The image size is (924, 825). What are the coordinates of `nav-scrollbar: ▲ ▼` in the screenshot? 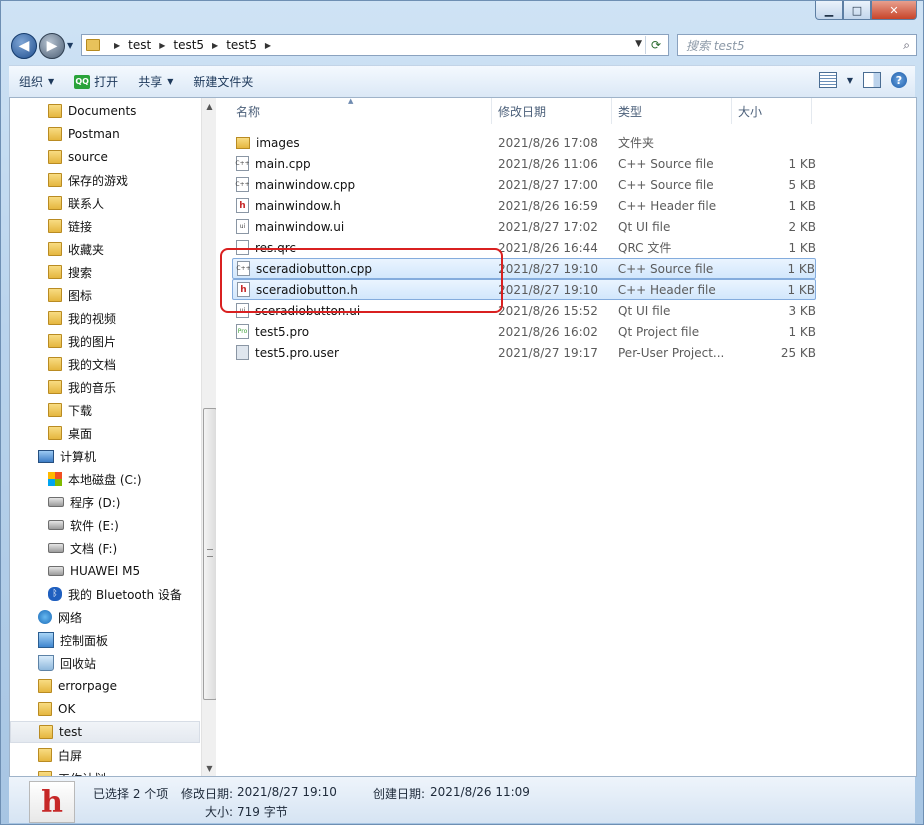 It's located at (208, 437).